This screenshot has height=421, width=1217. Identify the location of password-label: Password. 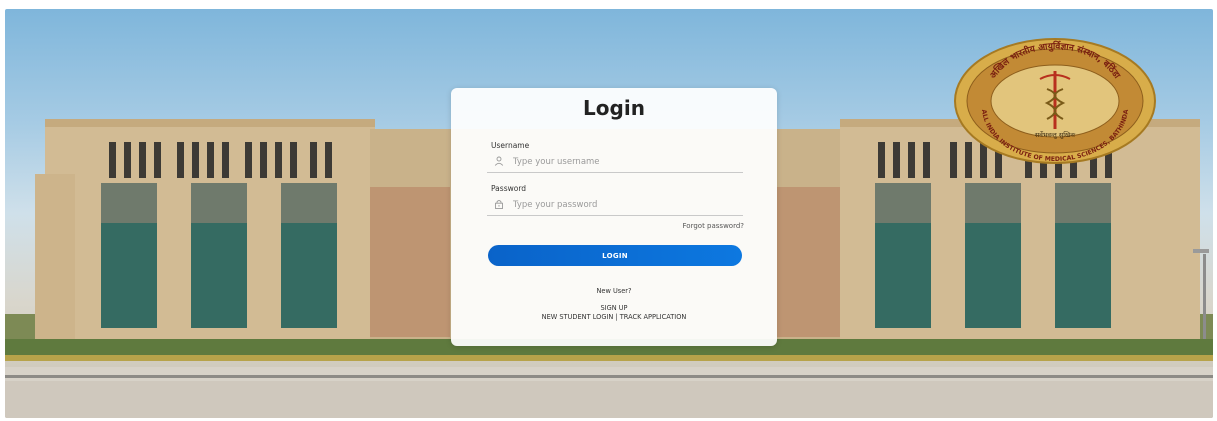
(509, 188).